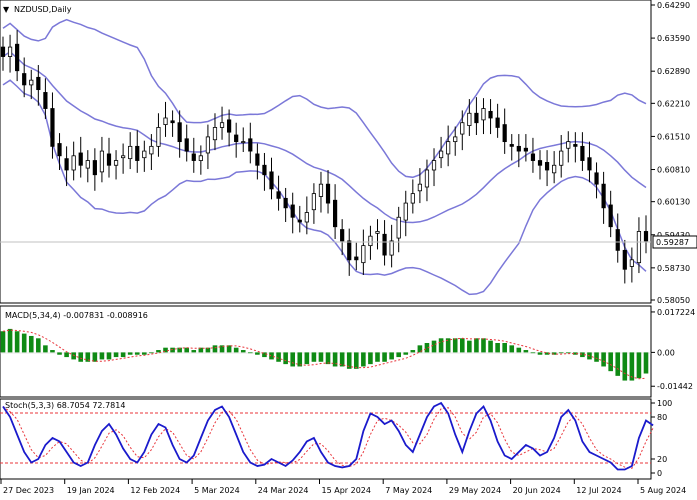 The image size is (697, 500). What do you see at coordinates (43, 9) in the screenshot?
I see `chart-title: NZDUSD,Daily` at bounding box center [43, 9].